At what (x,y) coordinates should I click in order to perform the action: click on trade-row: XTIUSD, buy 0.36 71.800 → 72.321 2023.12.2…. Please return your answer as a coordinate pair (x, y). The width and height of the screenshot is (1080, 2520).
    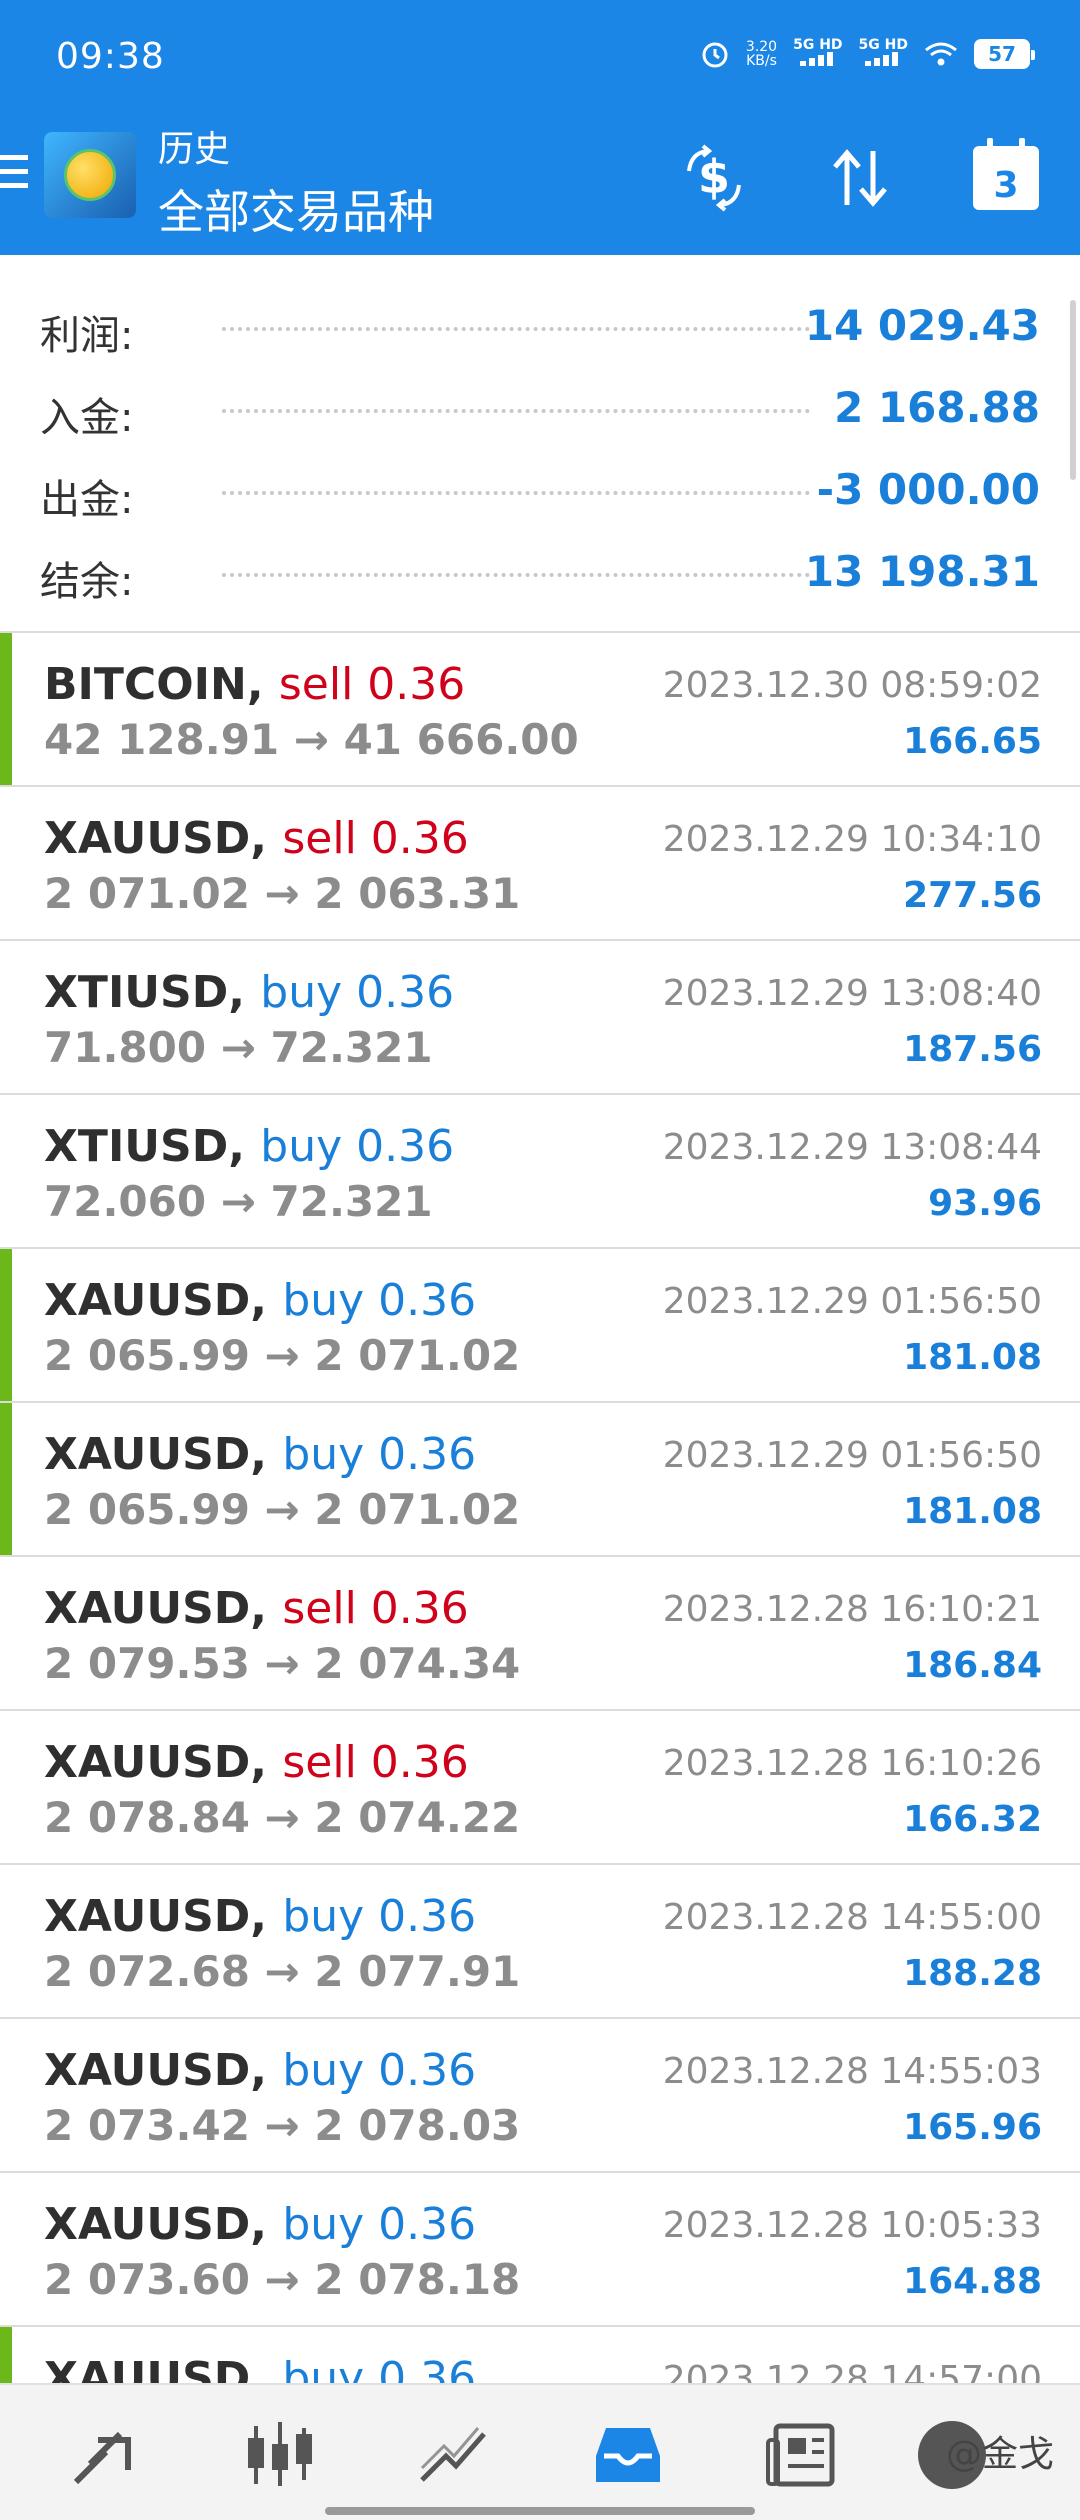
    Looking at the image, I should click on (540, 1018).